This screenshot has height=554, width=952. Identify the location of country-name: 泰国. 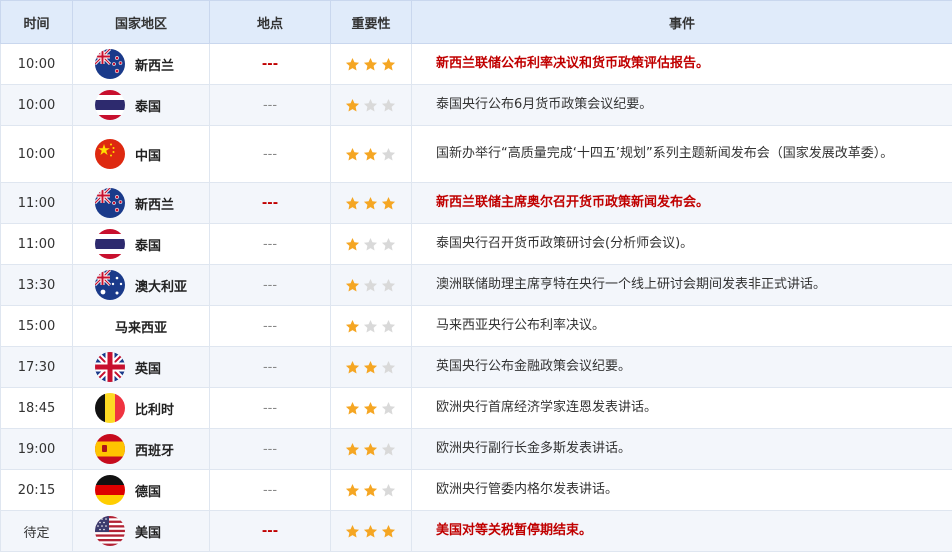
(148, 107).